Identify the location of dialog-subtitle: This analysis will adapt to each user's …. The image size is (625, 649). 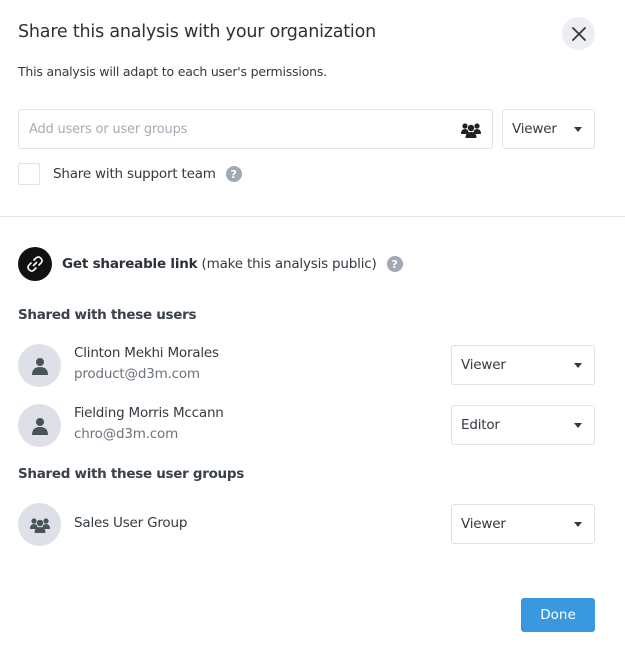
(172, 71).